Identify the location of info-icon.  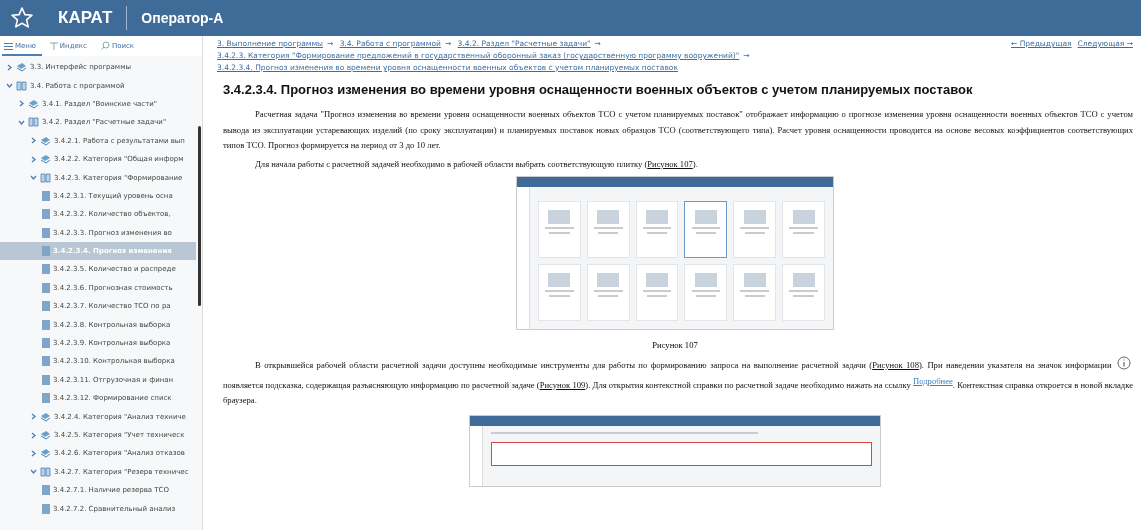
(1124, 363).